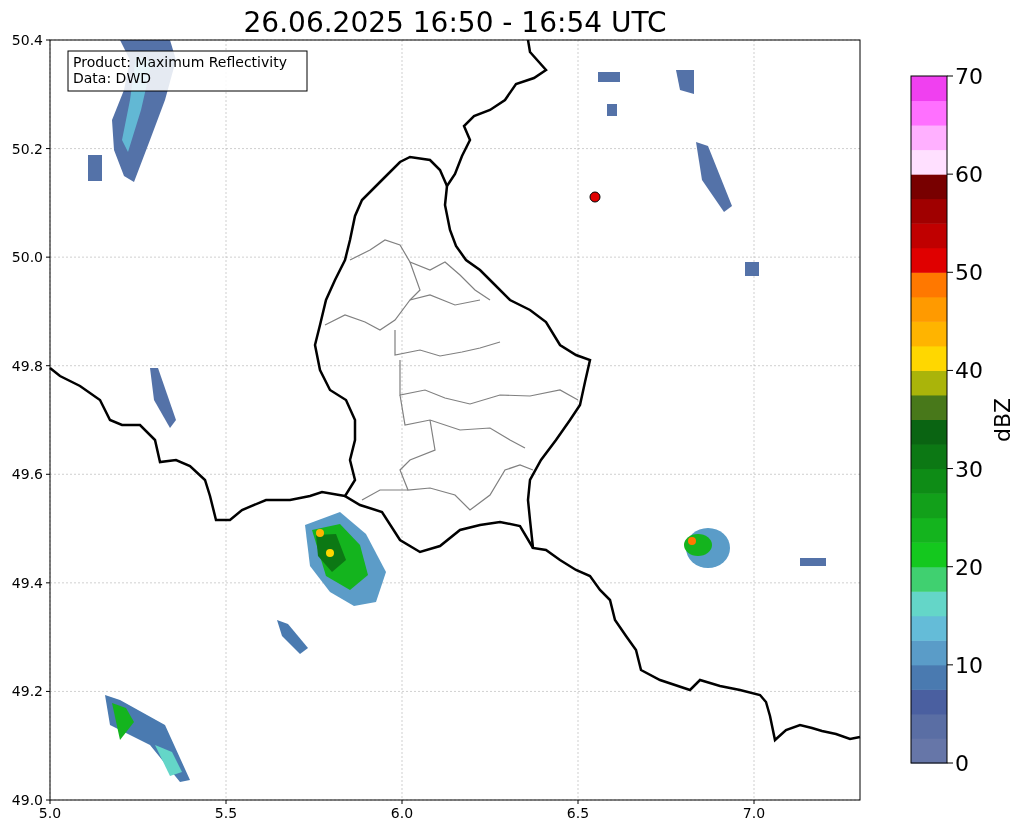 The height and width of the screenshot is (834, 1023). What do you see at coordinates (578, 813) in the screenshot?
I see `axis-tick-label: 6.5` at bounding box center [578, 813].